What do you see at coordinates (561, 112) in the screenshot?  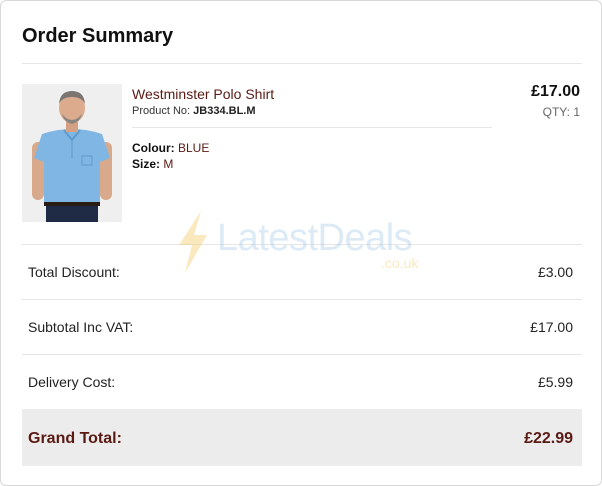 I see `product-quantity: QTY: 1` at bounding box center [561, 112].